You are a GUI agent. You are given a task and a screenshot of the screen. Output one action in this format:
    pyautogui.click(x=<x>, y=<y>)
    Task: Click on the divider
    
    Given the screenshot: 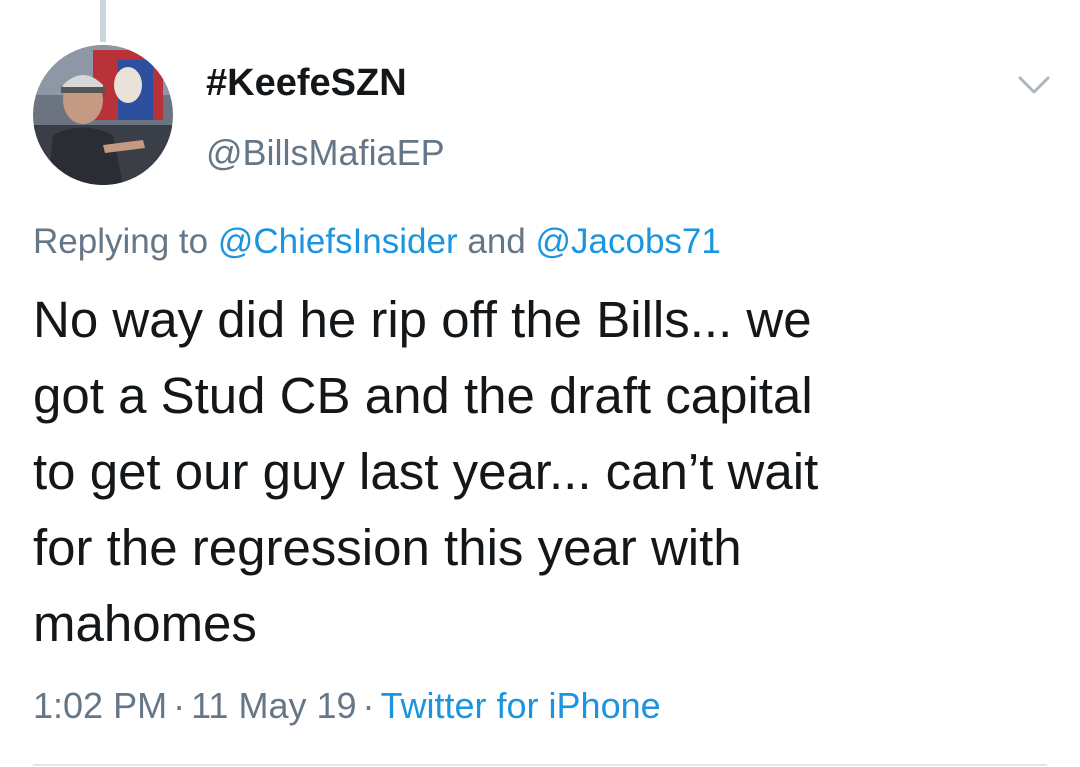 What is the action you would take?
    pyautogui.click(x=540, y=765)
    